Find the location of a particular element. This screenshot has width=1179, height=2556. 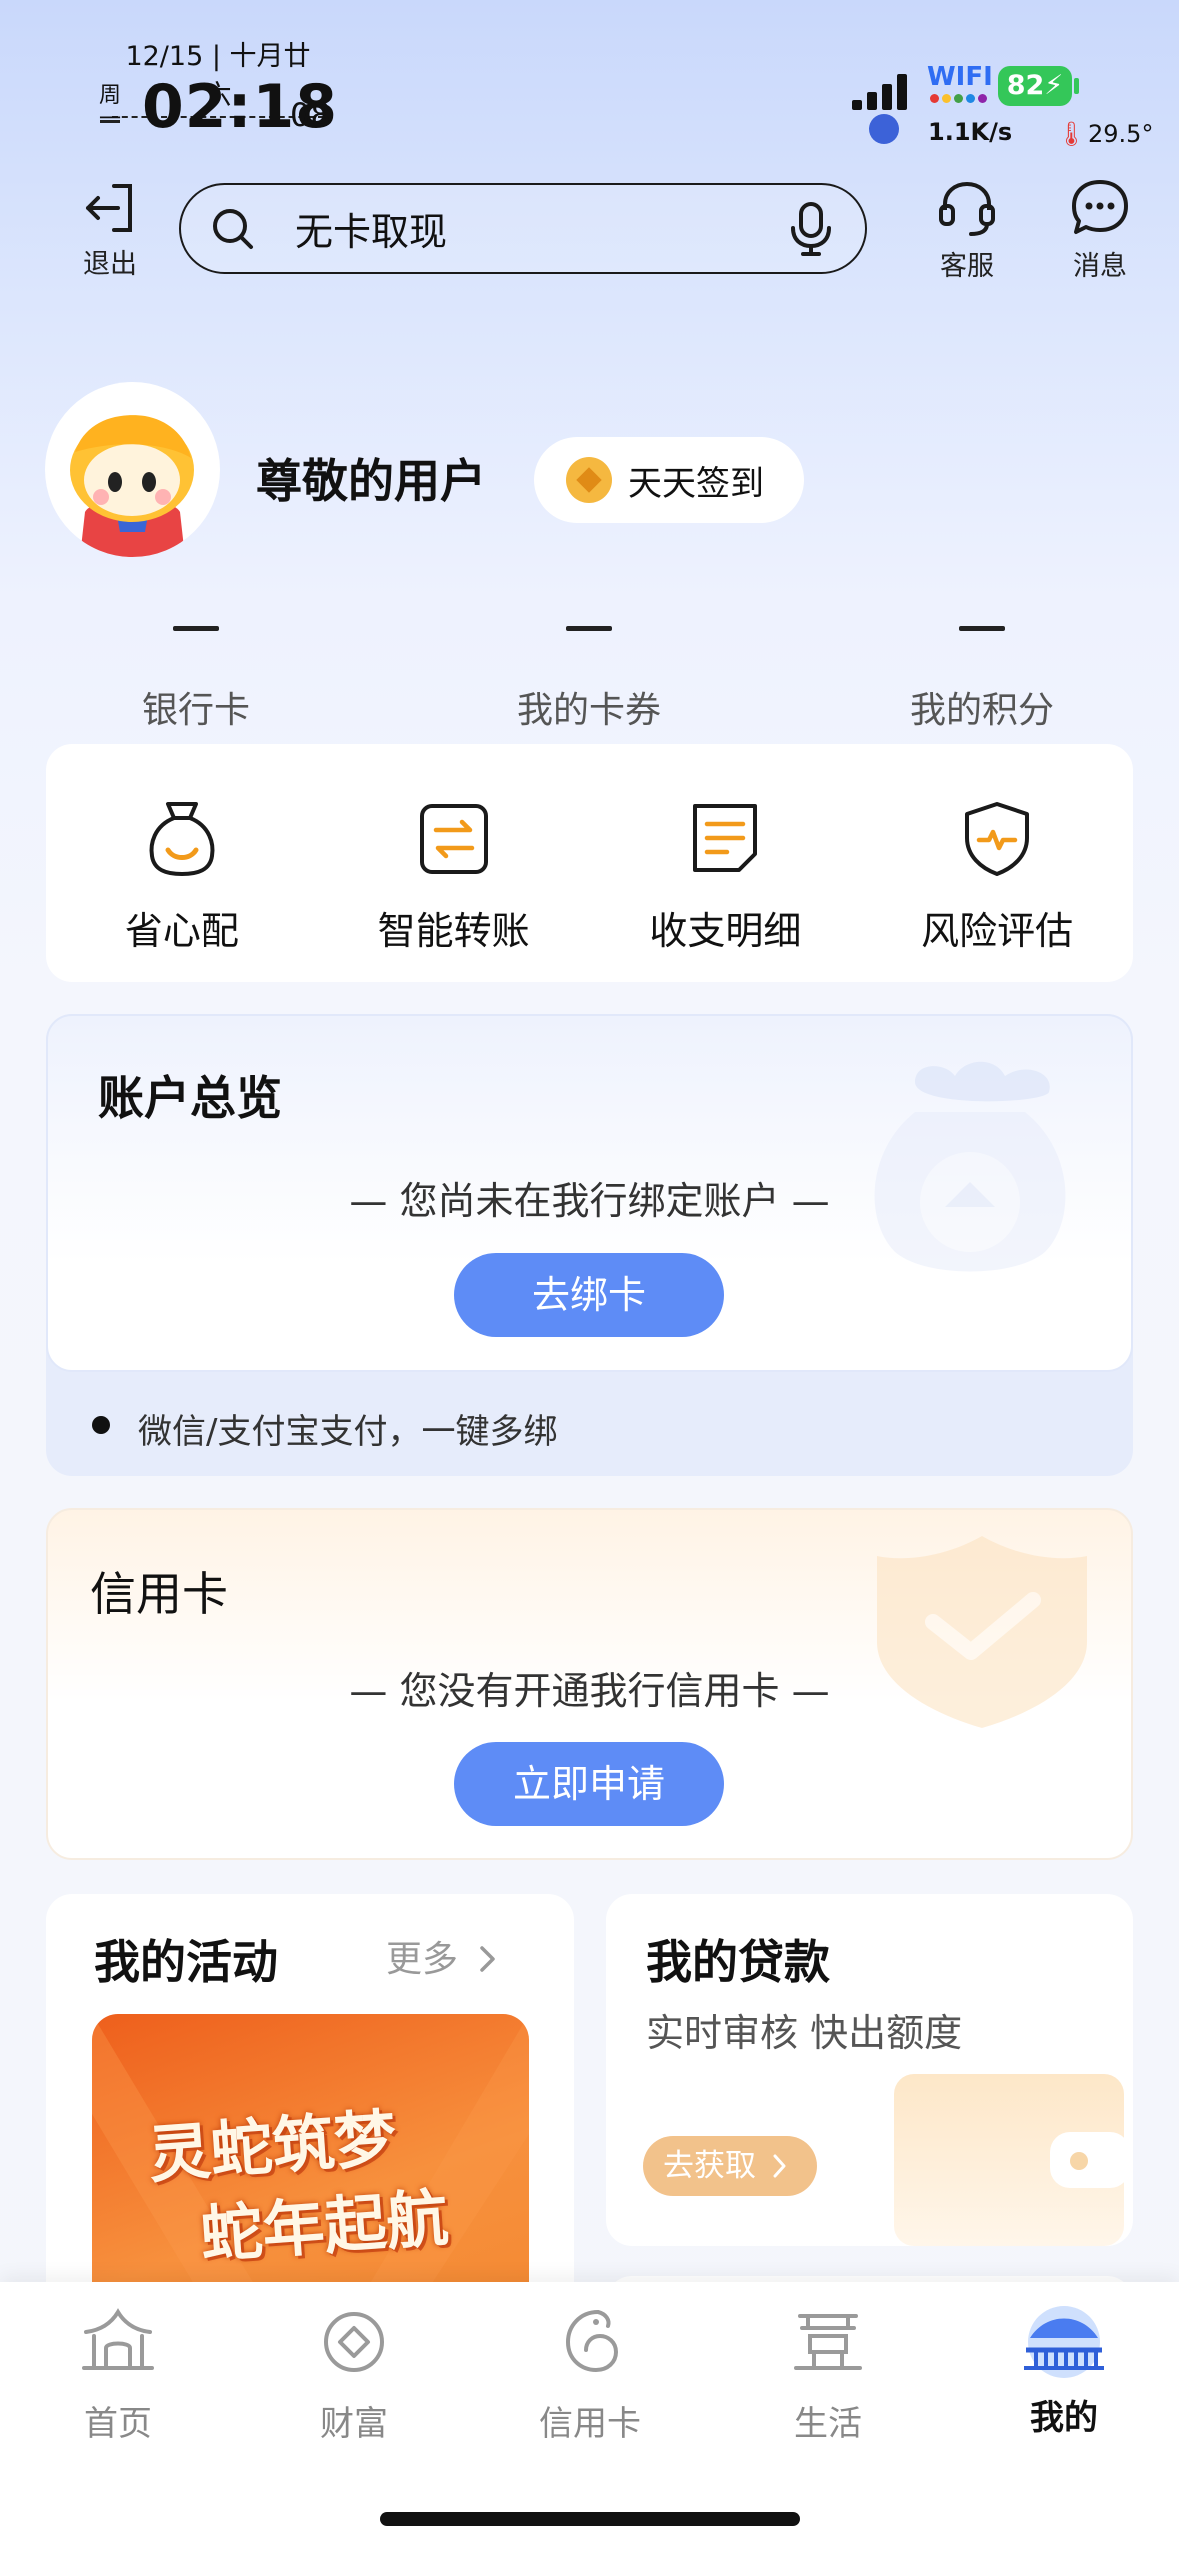

weekday-underline is located at coordinates (110, 121).